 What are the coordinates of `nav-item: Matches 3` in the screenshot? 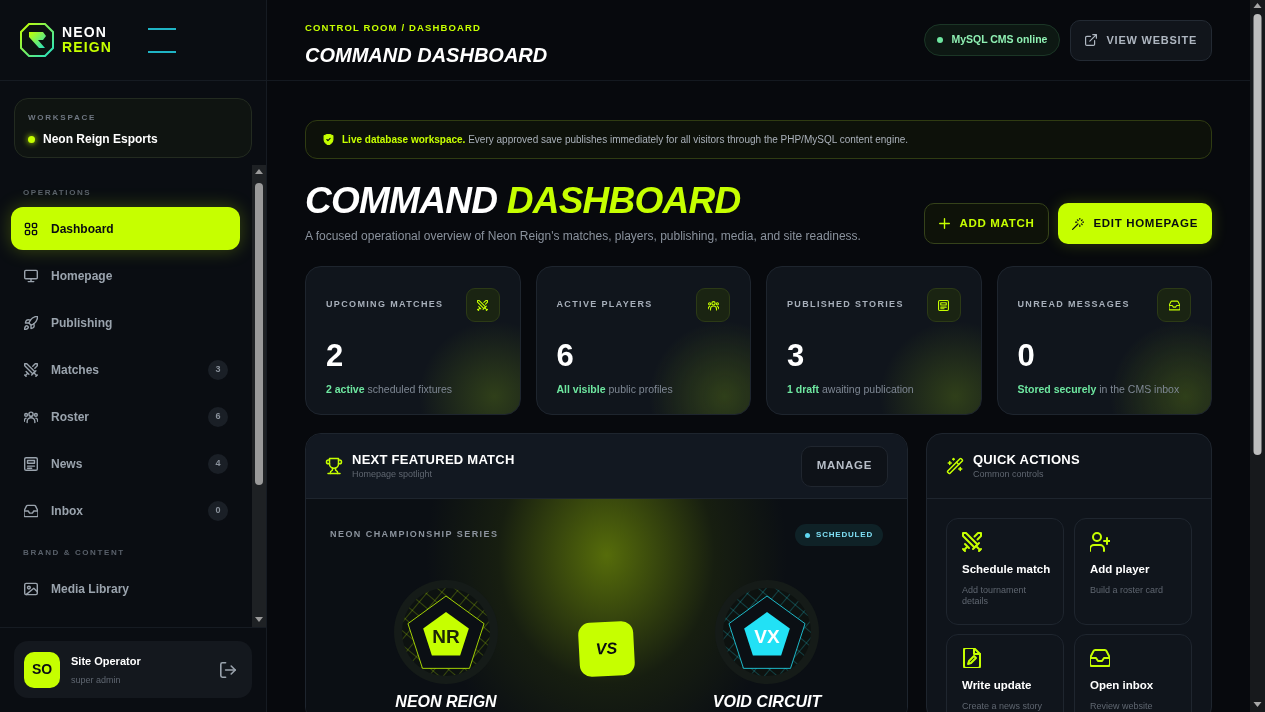 It's located at (125, 369).